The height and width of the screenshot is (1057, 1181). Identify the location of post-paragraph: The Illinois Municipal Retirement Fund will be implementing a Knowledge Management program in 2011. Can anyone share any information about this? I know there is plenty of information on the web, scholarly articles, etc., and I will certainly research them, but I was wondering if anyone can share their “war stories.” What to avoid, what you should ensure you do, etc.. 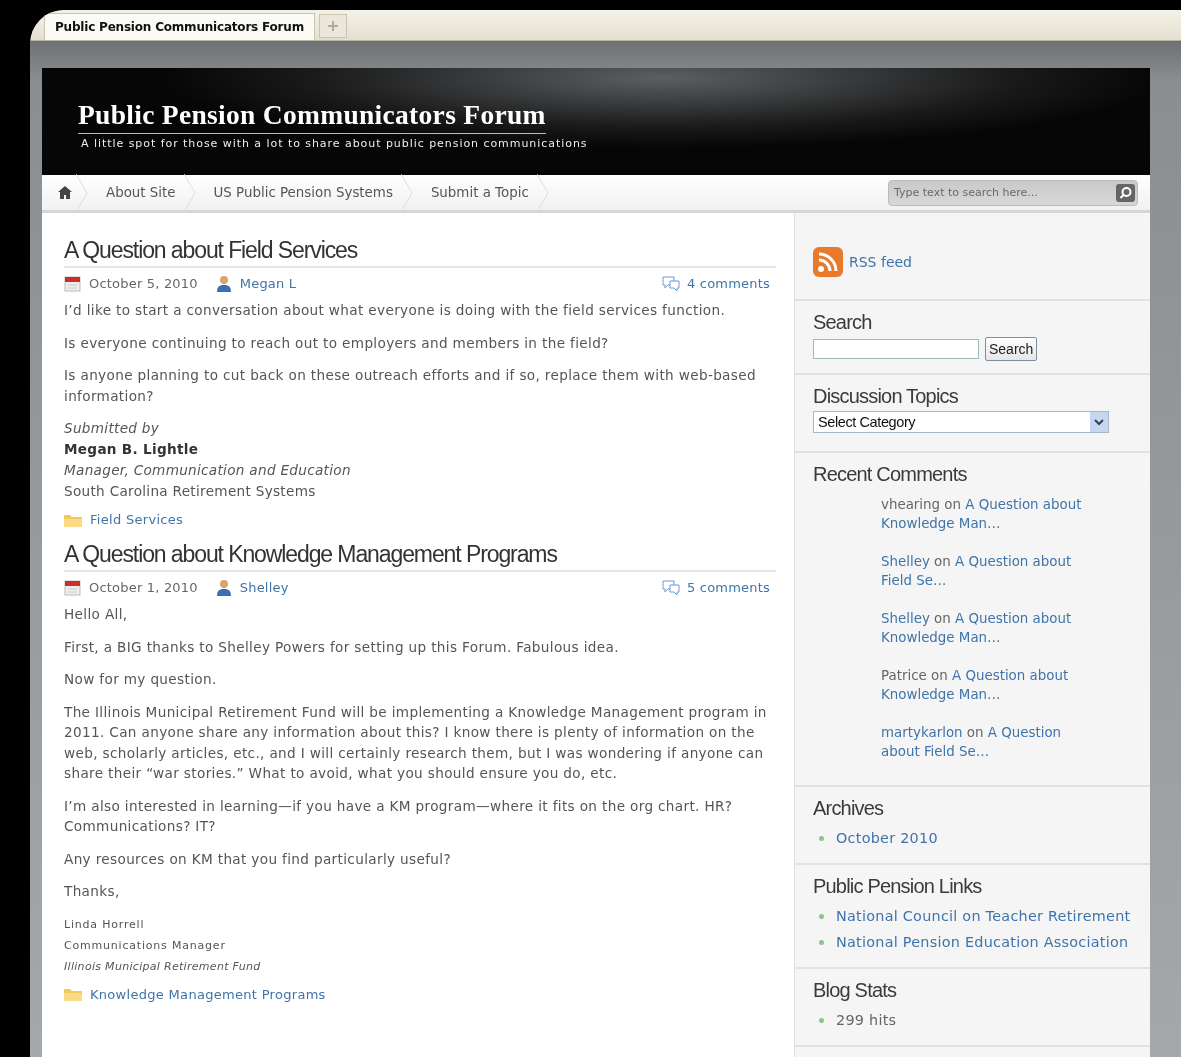
(416, 742).